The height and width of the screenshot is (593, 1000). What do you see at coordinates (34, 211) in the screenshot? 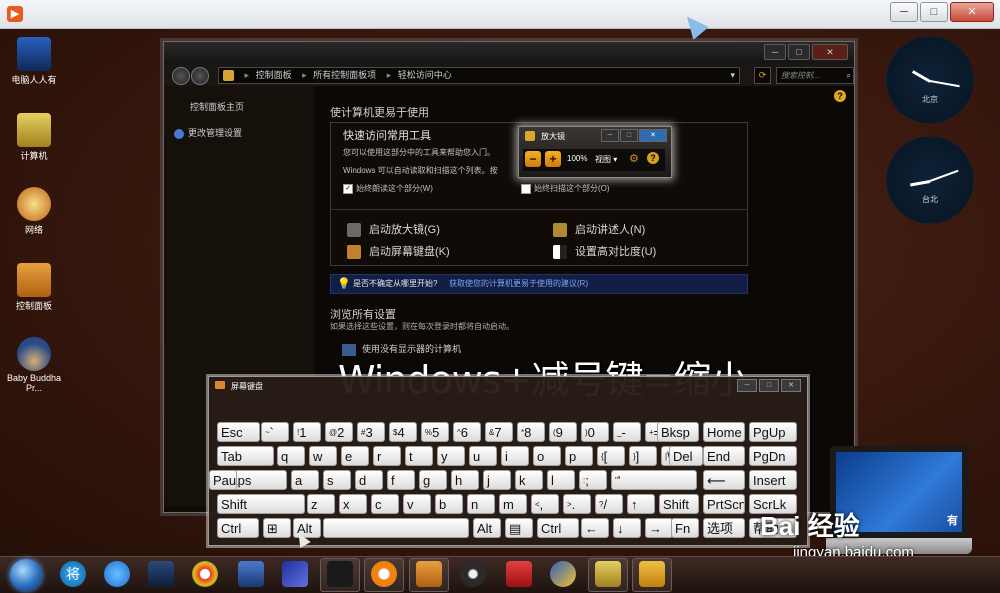
I see `desktop-icon-network: 网络` at bounding box center [34, 211].